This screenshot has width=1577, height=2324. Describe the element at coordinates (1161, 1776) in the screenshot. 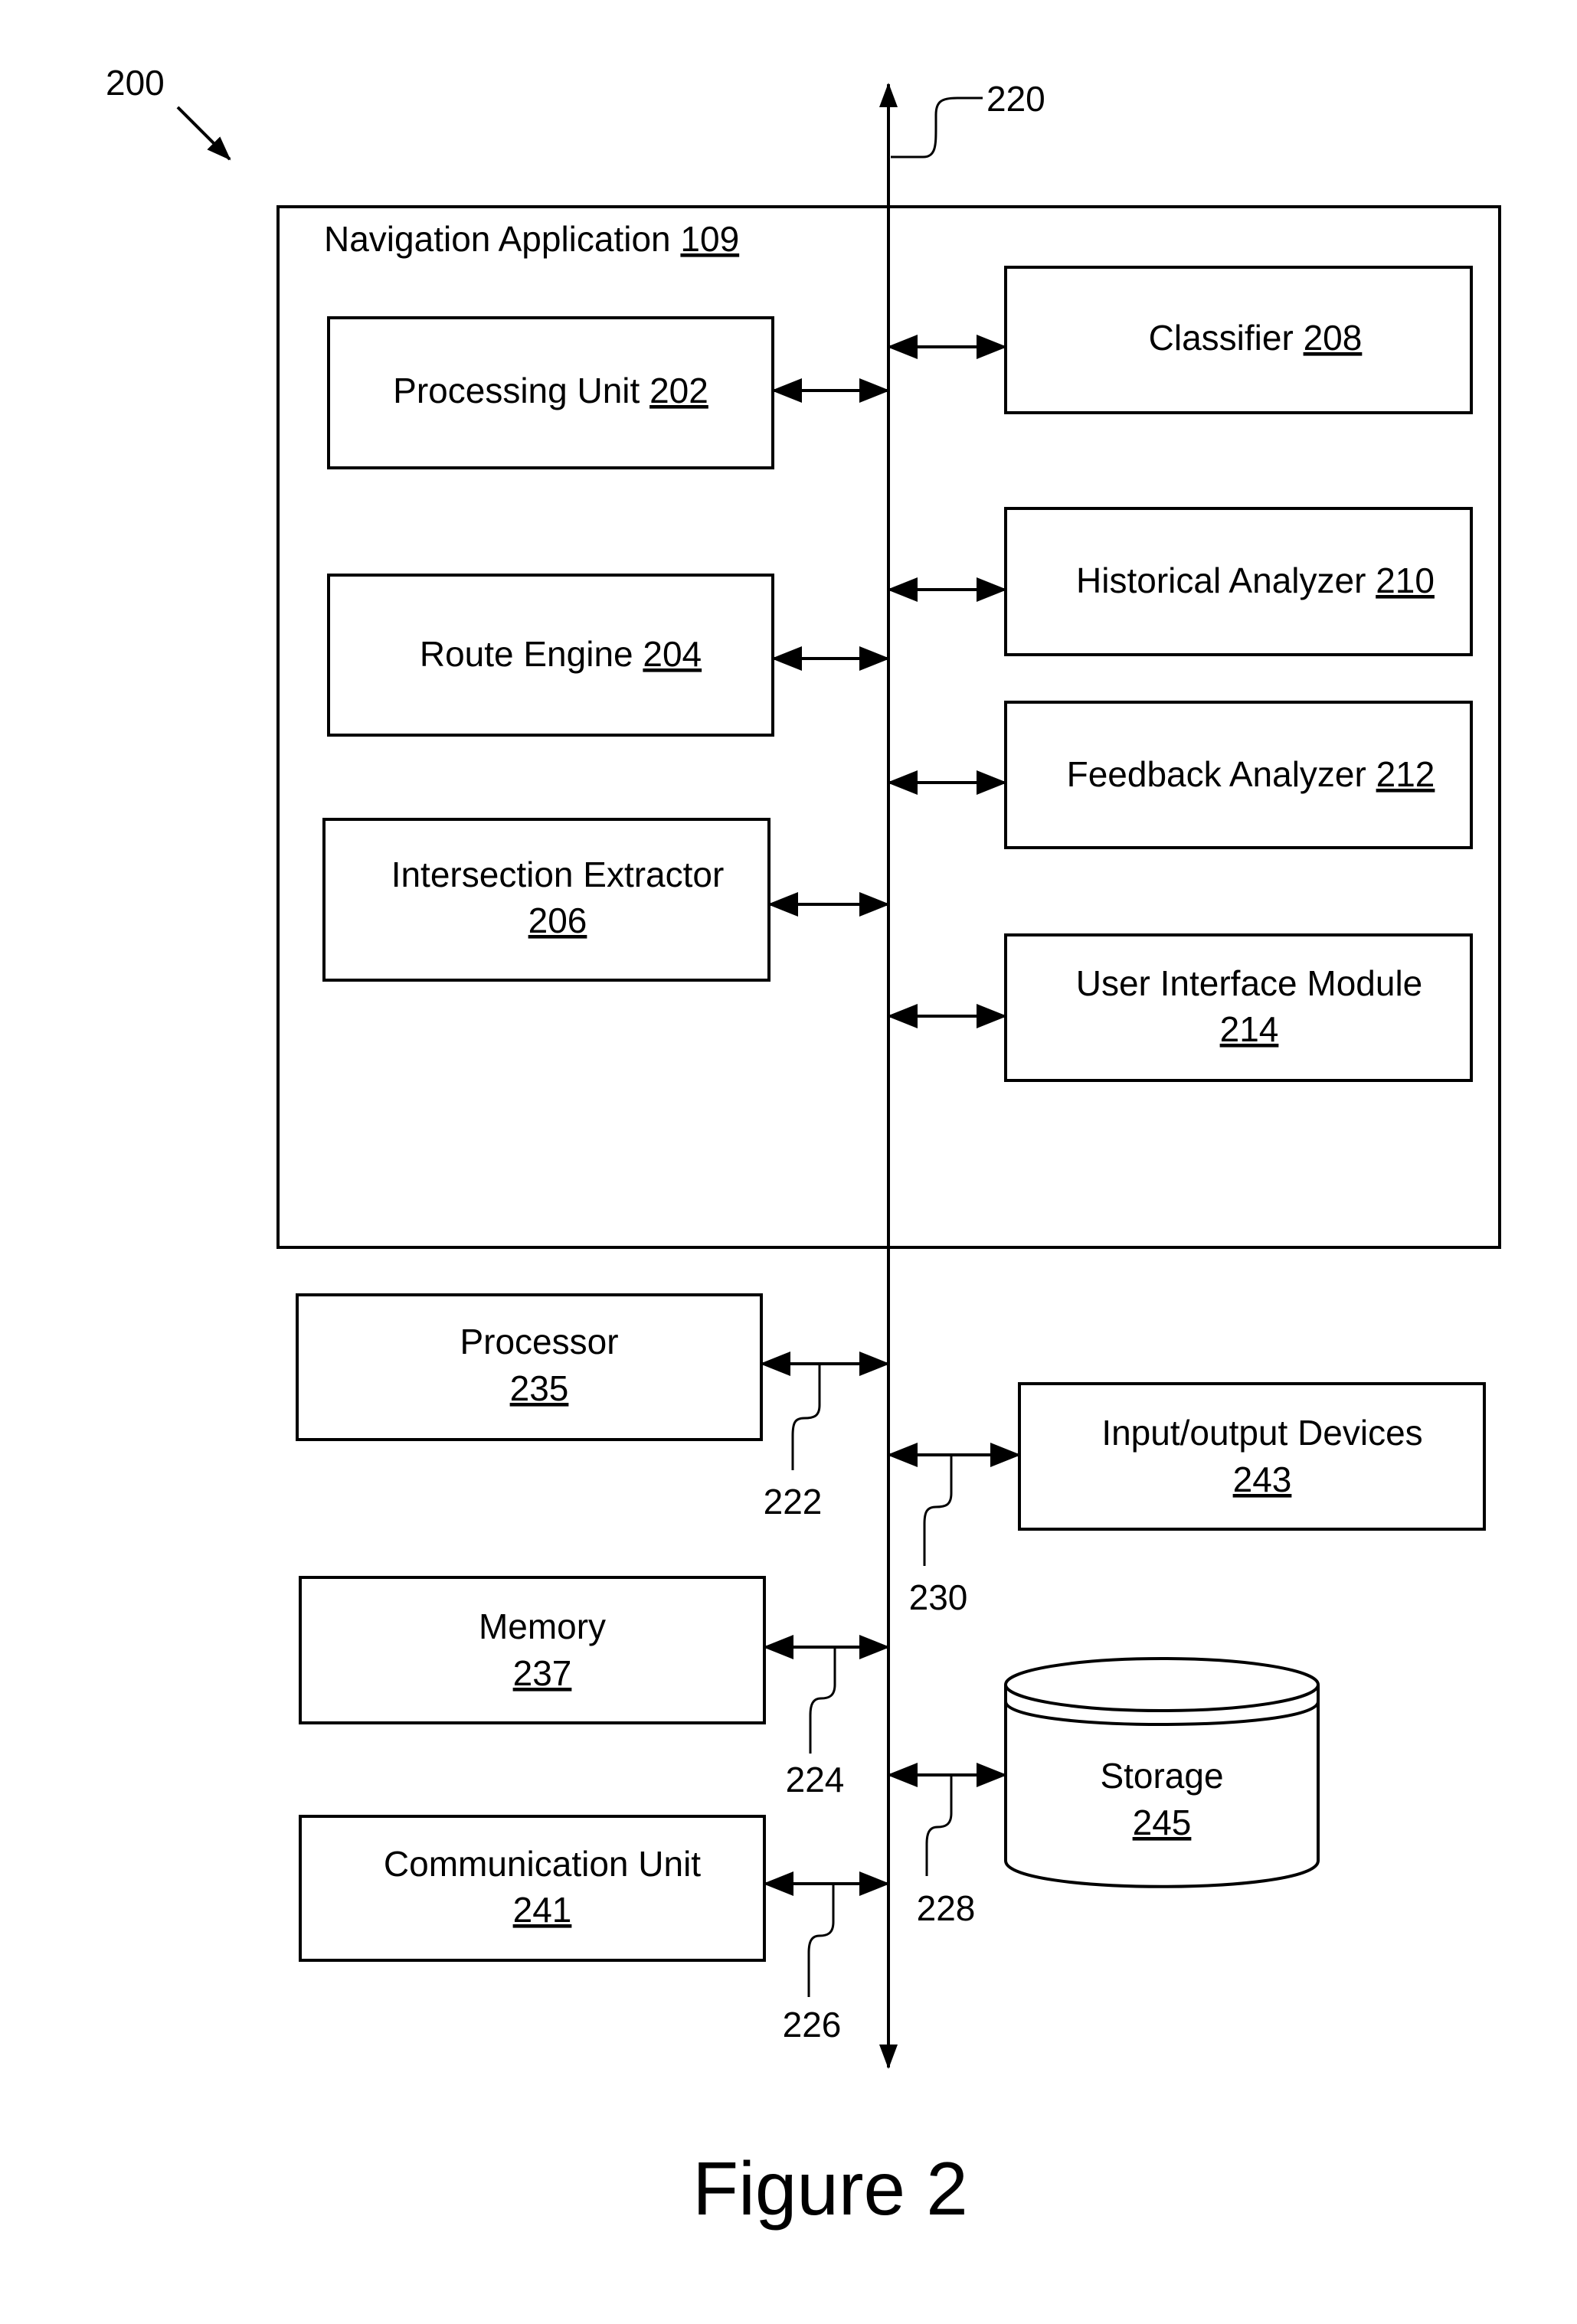

I see `svg-text: Storage` at that location.